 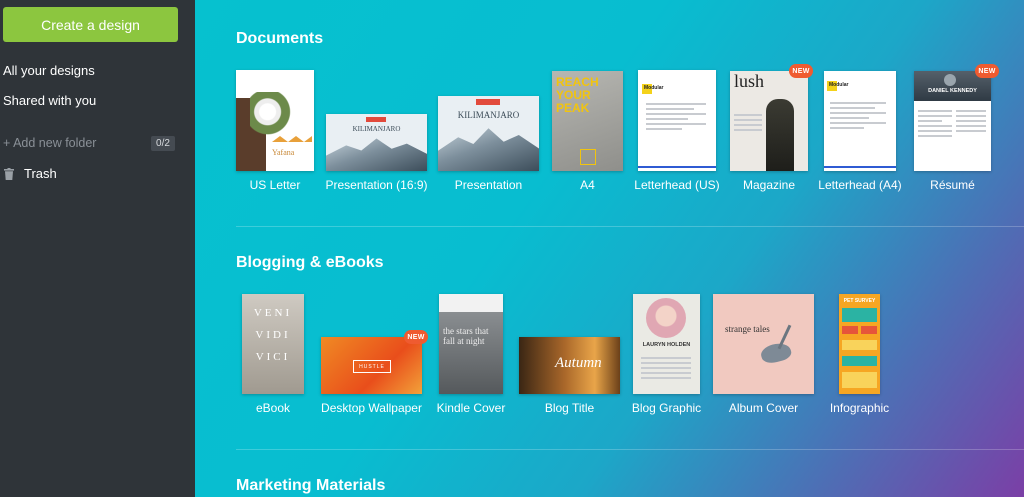 What do you see at coordinates (275, 185) in the screenshot?
I see `template-label: US Letter` at bounding box center [275, 185].